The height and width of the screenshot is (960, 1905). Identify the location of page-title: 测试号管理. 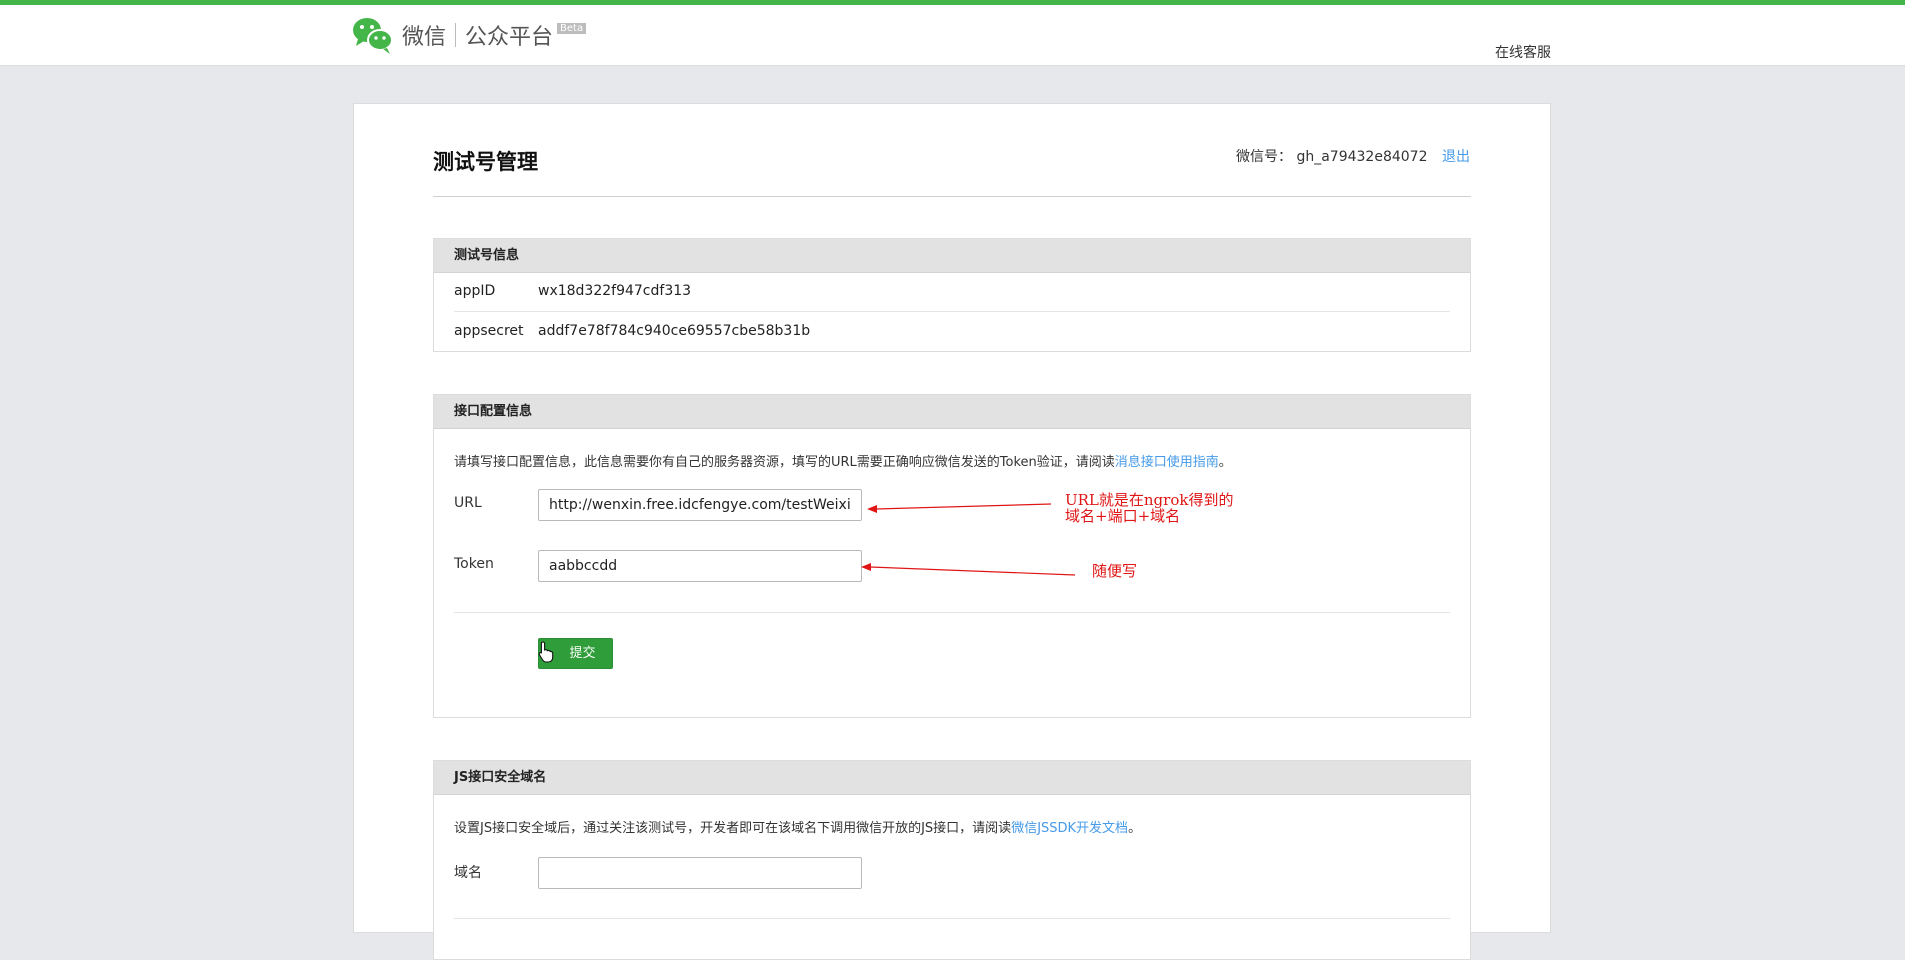
(485, 162).